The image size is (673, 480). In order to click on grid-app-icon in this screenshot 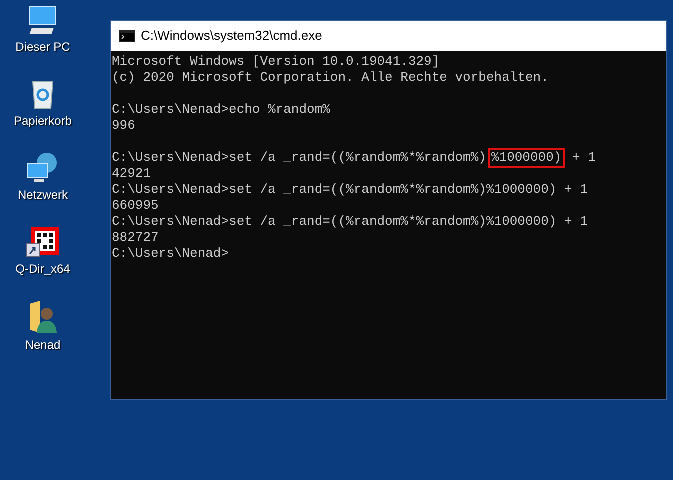, I will do `click(43, 242)`.